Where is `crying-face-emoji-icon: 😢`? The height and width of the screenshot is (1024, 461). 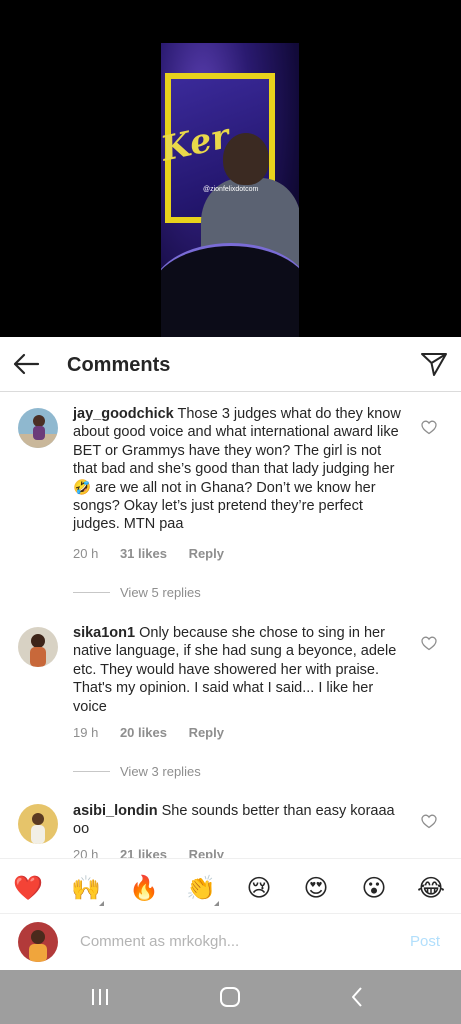
crying-face-emoji-icon: 😢 is located at coordinates (259, 888).